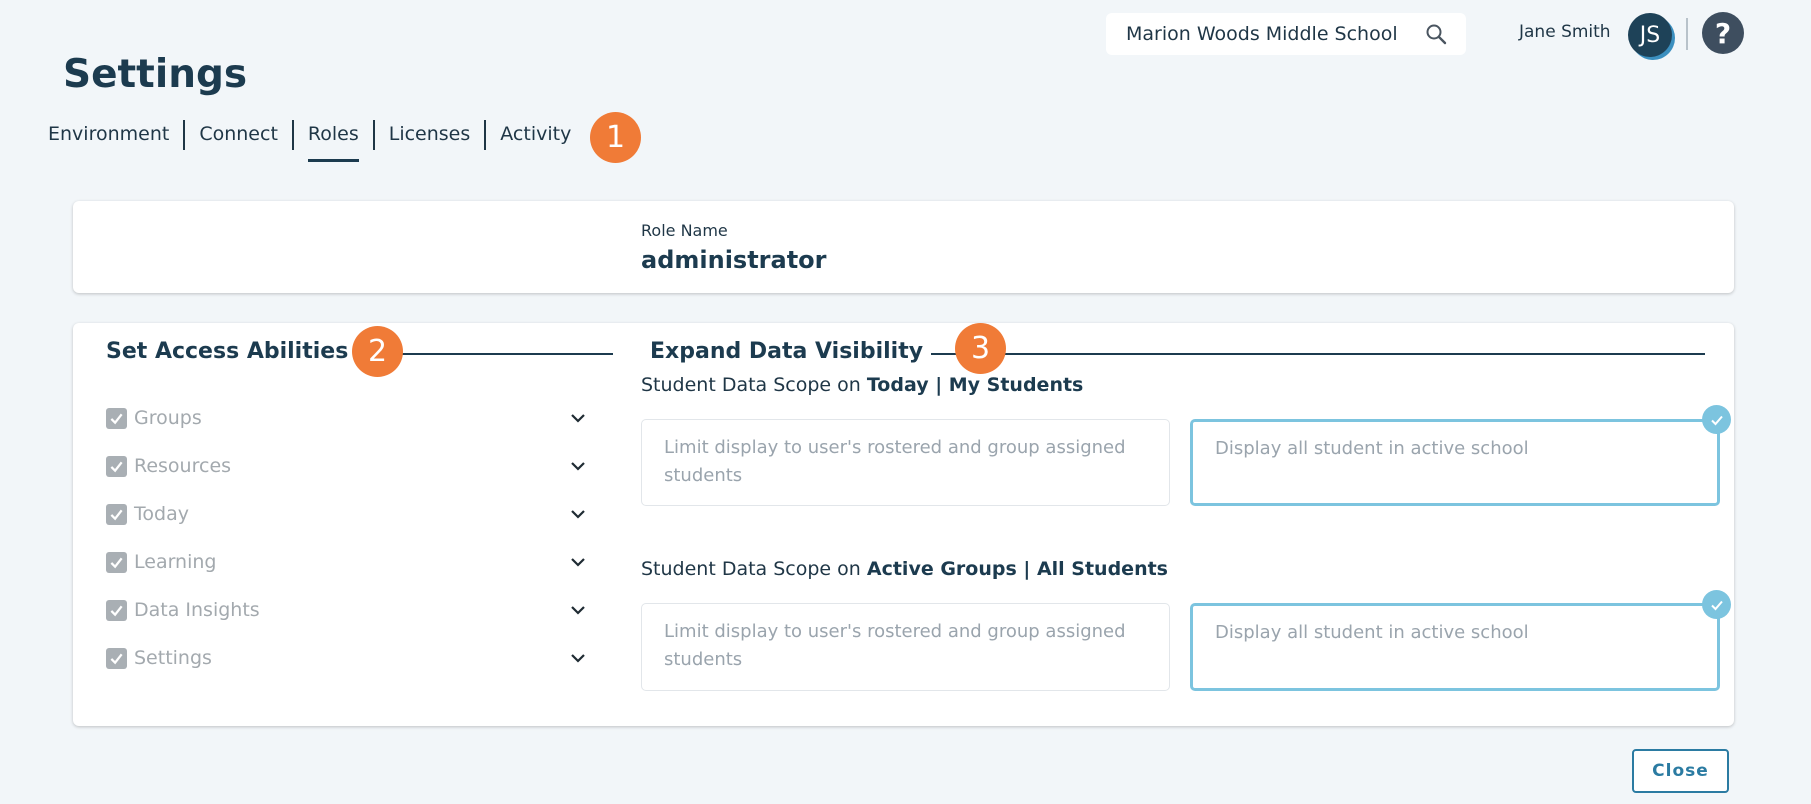 Image resolution: width=1811 pixels, height=804 pixels. I want to click on access-section-title: Set Access Abilities, so click(231, 351).